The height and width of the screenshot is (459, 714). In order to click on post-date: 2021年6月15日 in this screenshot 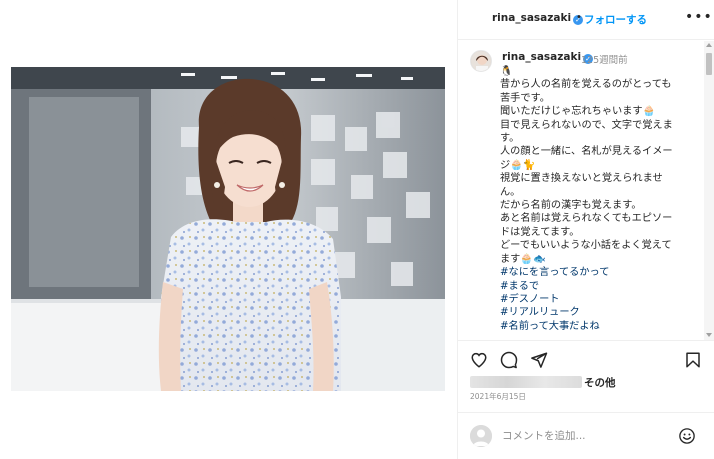, I will do `click(498, 396)`.